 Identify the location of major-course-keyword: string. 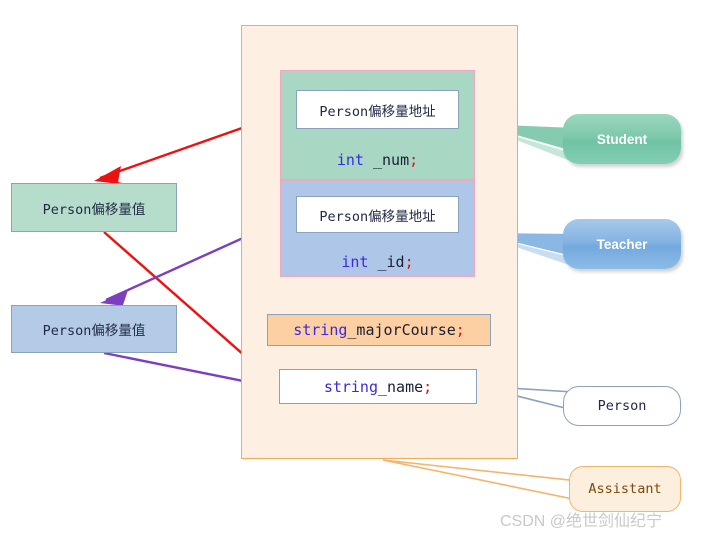
(320, 330).